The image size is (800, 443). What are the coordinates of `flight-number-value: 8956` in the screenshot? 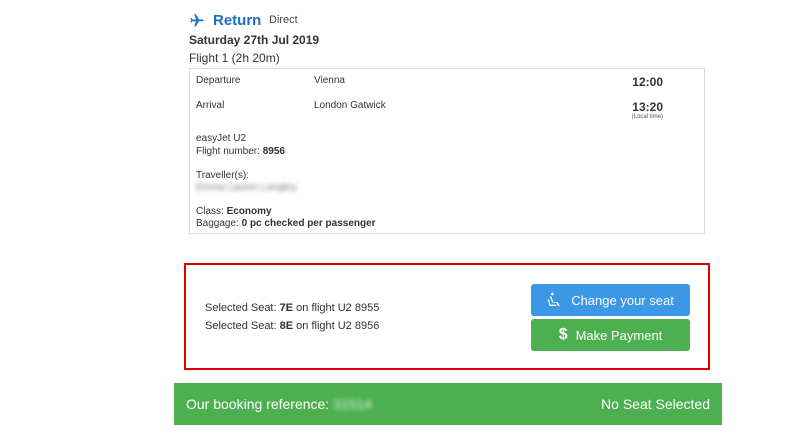 It's located at (273, 151).